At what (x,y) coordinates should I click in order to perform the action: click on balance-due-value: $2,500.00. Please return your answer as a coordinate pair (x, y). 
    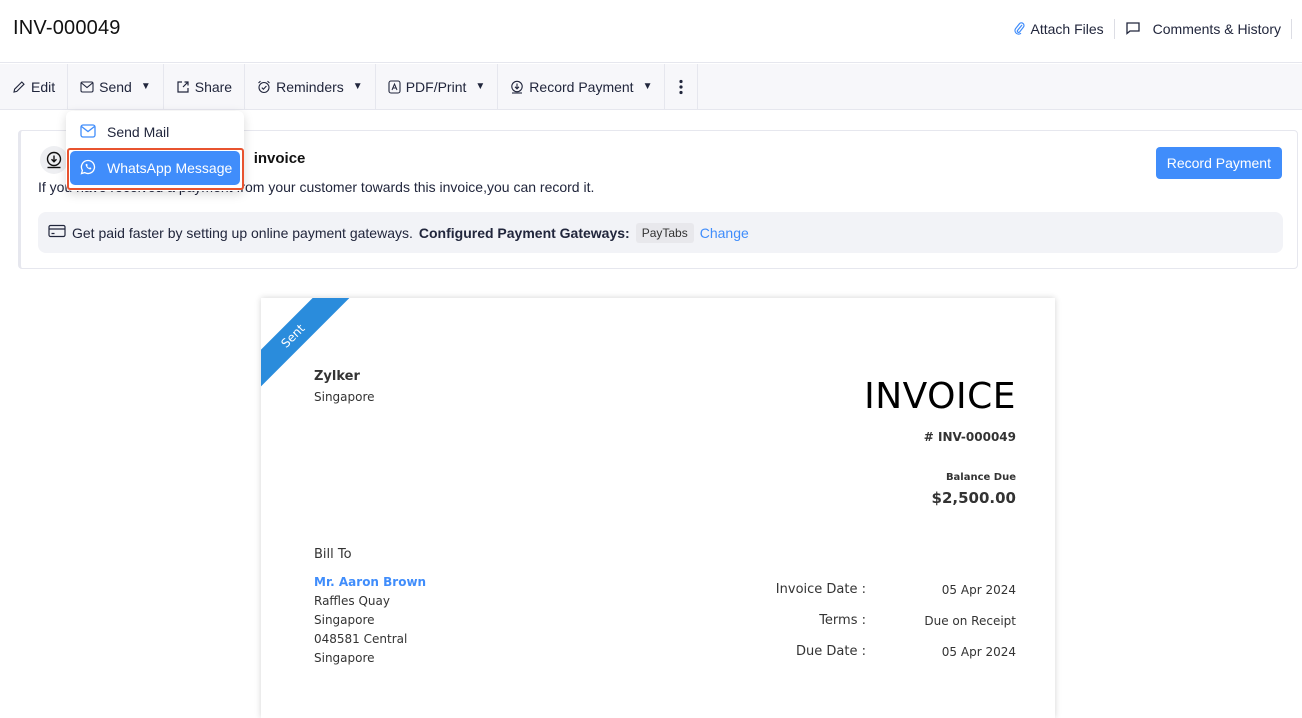
    Looking at the image, I should click on (974, 498).